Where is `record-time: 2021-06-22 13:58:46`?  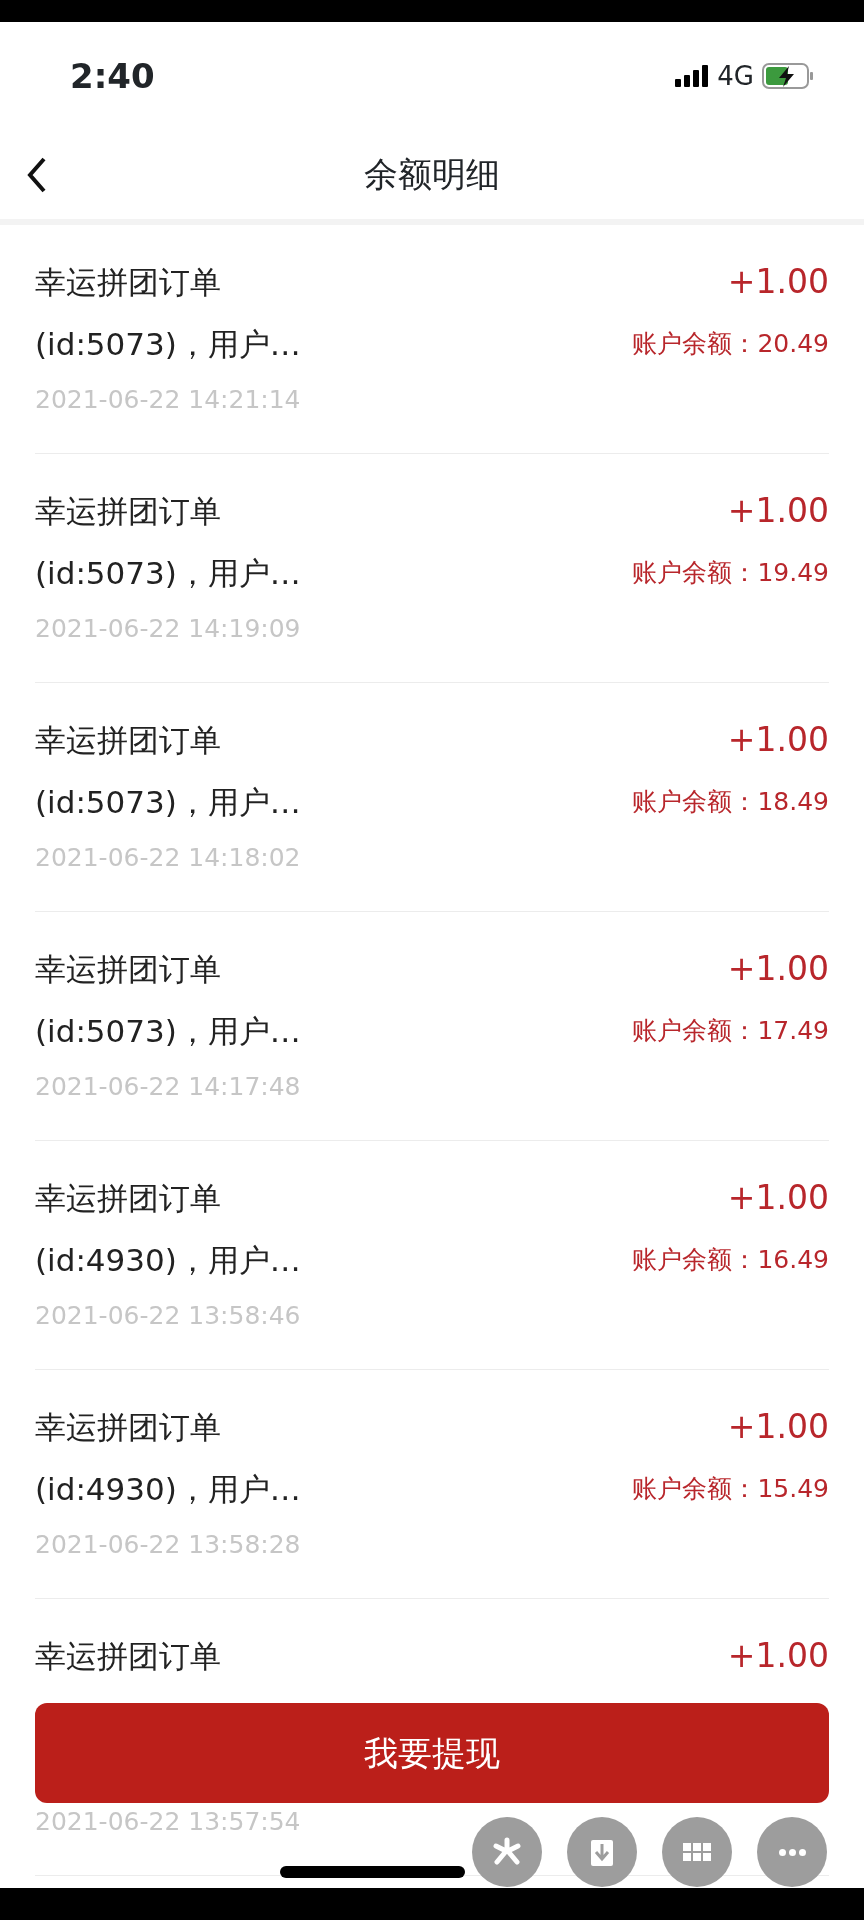
record-time: 2021-06-22 13:58:46 is located at coordinates (168, 1316).